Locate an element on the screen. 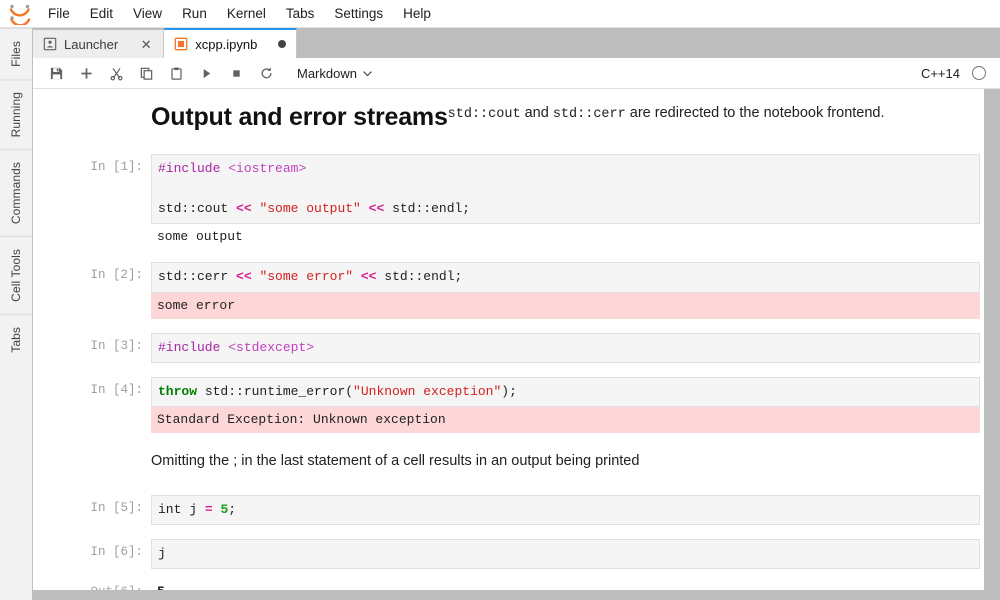  restart-button is located at coordinates (266, 73).